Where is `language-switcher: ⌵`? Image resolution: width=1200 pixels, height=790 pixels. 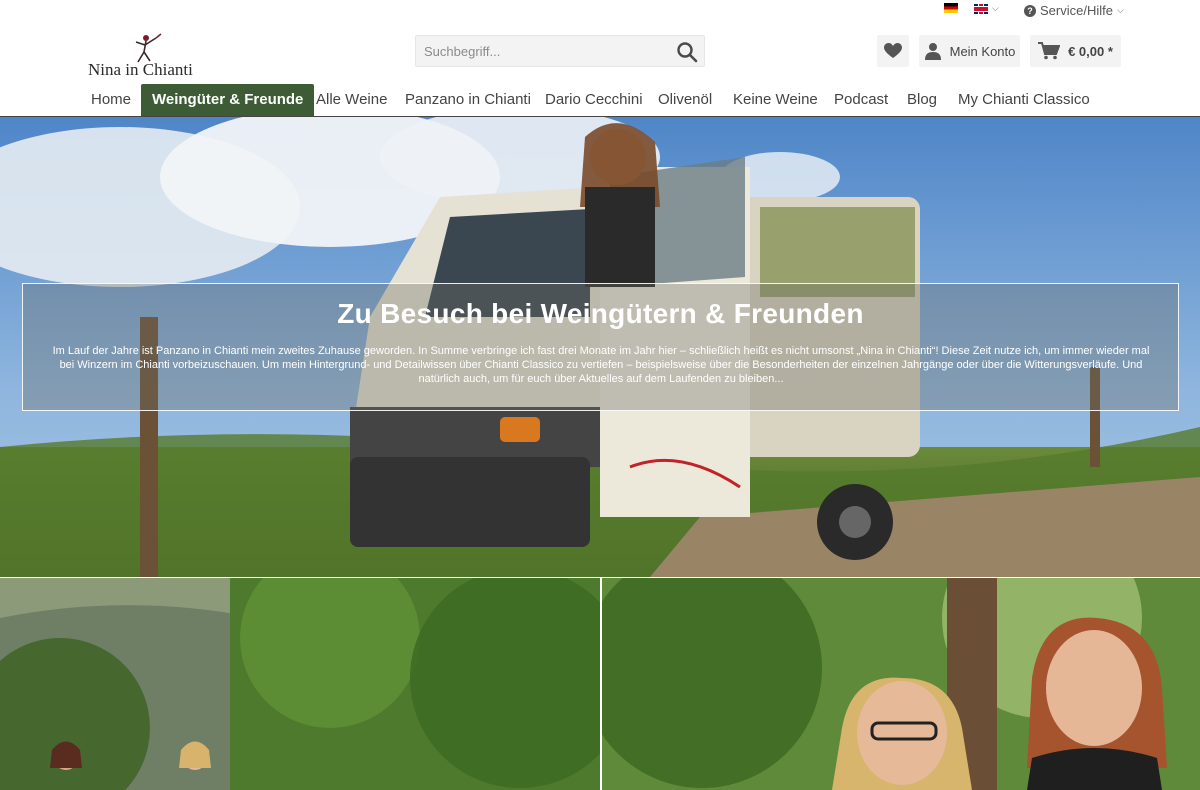
language-switcher: ⌵ is located at coordinates (986, 8).